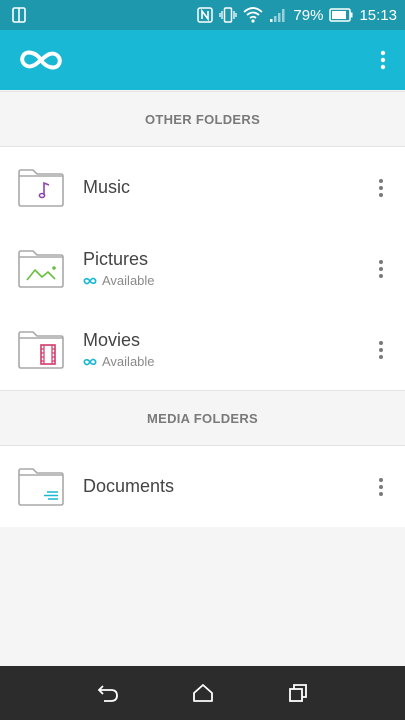  I want to click on app-bar, so click(202, 60).